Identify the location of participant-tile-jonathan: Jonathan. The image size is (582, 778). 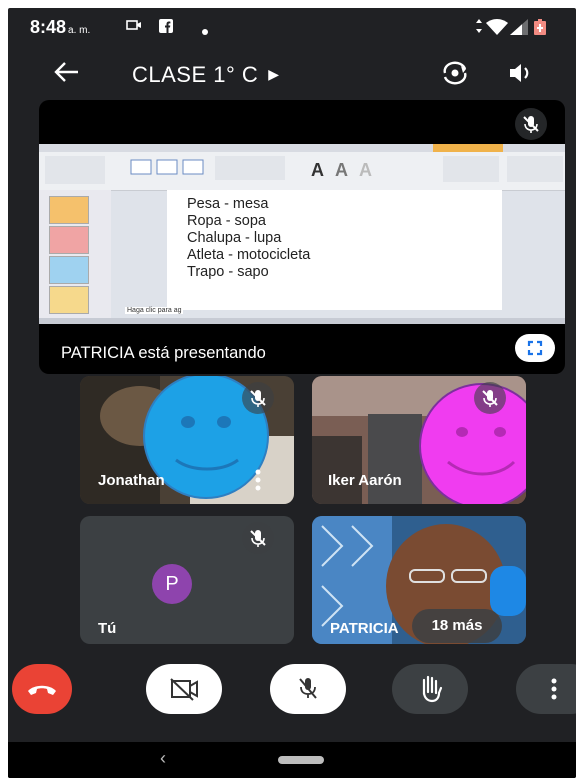
(187, 440).